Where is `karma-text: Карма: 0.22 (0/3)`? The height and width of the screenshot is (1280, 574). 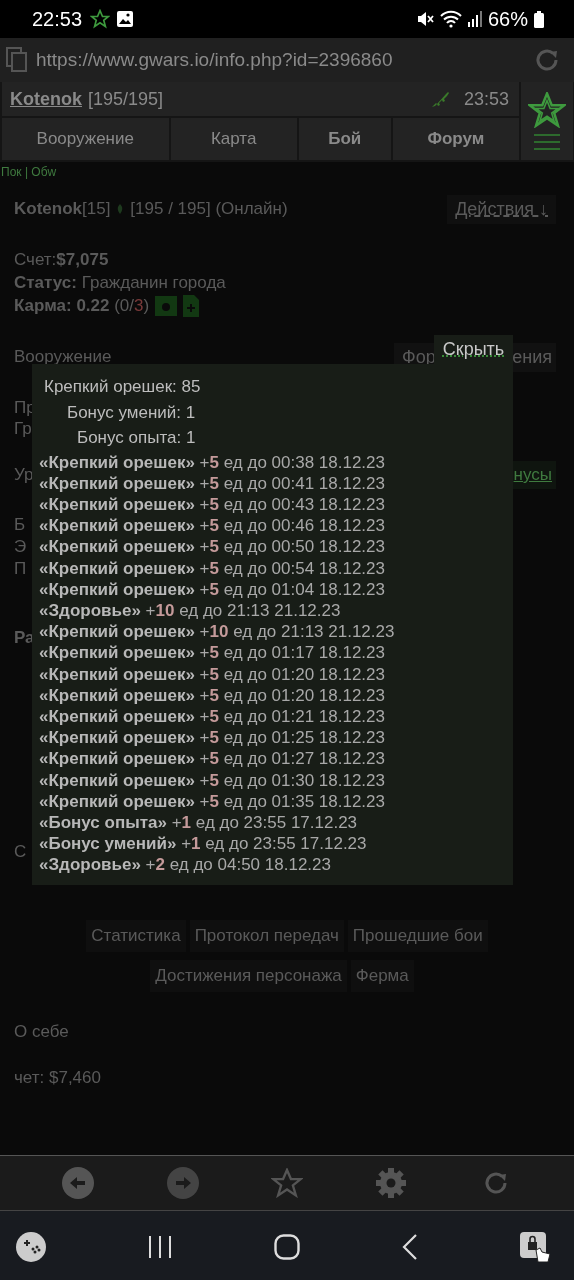
karma-text: Карма: 0.22 (0/3) is located at coordinates (82, 306).